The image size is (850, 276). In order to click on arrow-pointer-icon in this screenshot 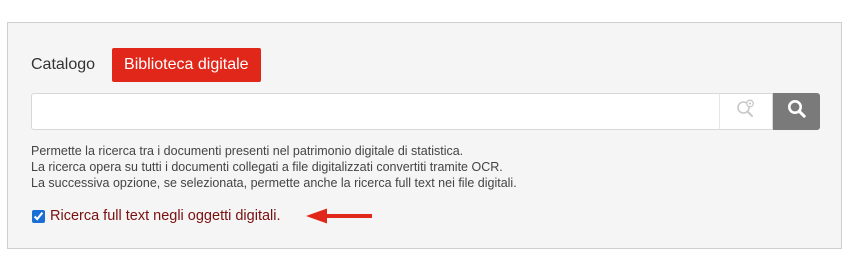, I will do `click(340, 218)`.